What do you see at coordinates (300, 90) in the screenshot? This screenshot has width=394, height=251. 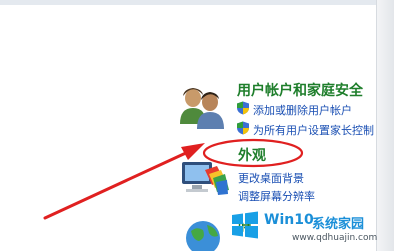 I see `user-accounts-title: 用户帐户和家庭安全` at bounding box center [300, 90].